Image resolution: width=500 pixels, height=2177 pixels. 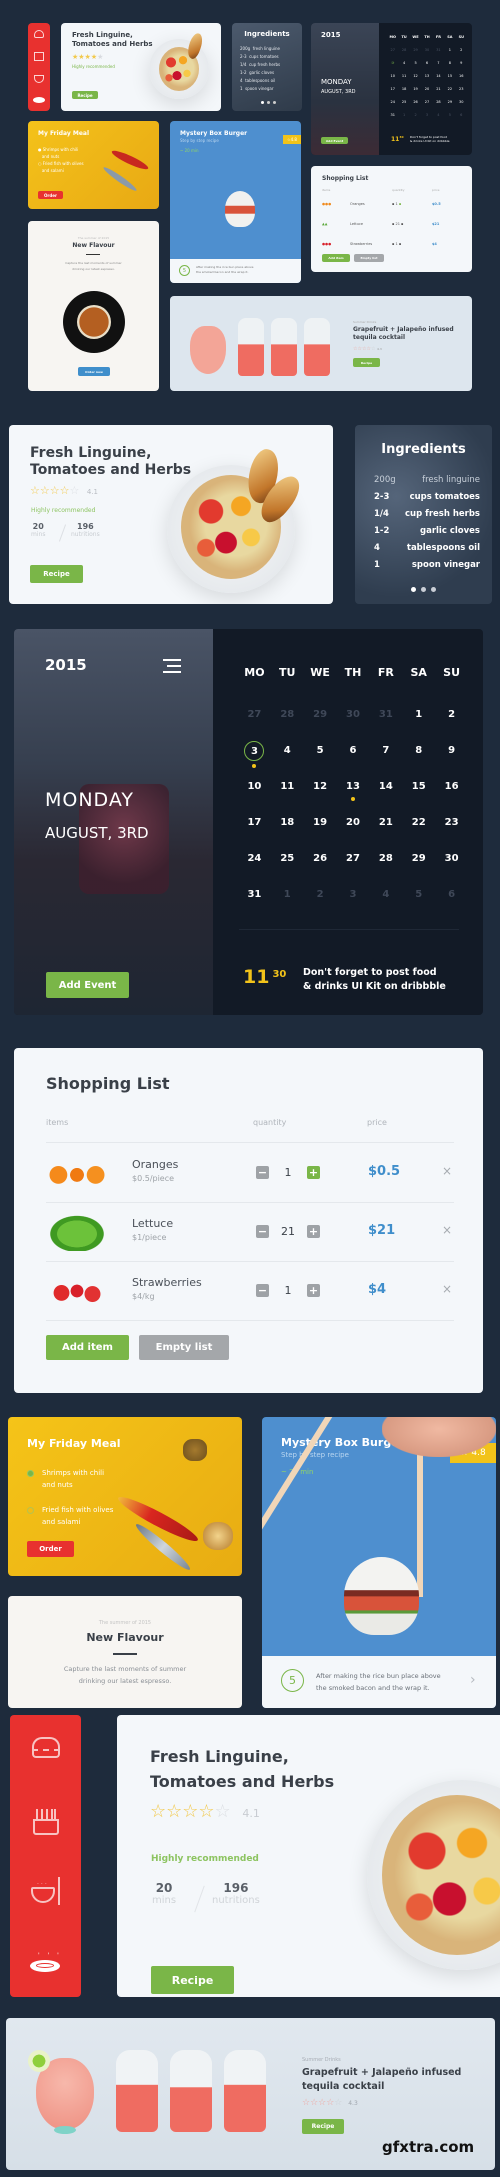 I want to click on calendar-day: 21, so click(x=385, y=835).